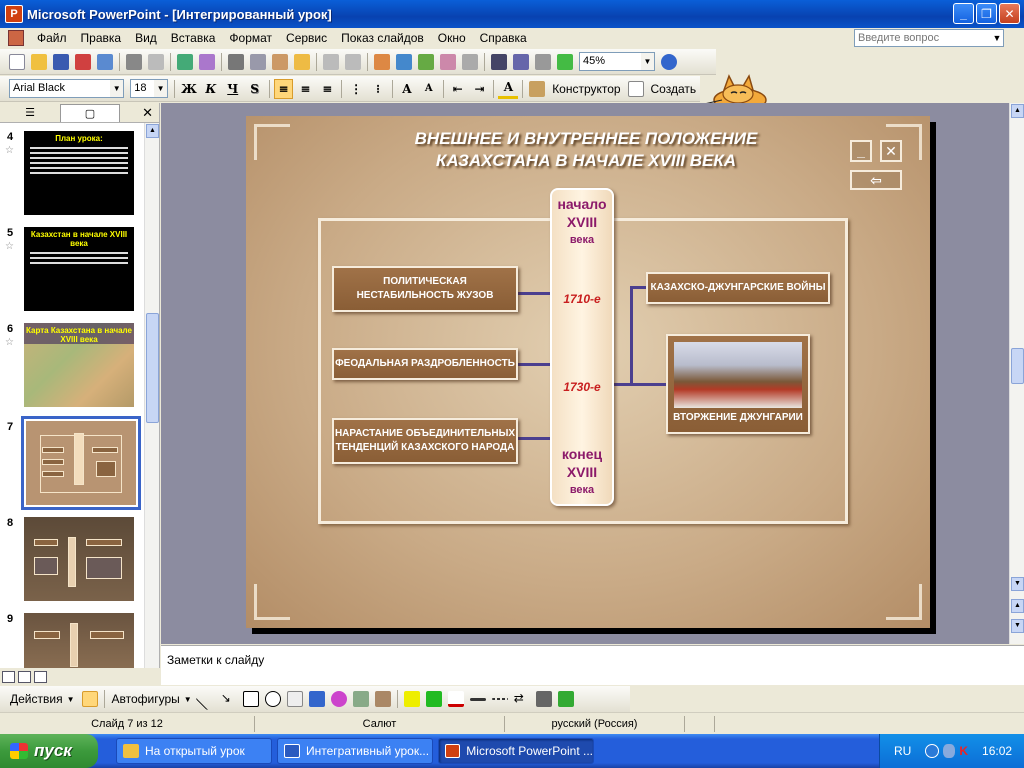 The height and width of the screenshot is (768, 1024). What do you see at coordinates (302, 61) in the screenshot?
I see `format-painter-icon` at bounding box center [302, 61].